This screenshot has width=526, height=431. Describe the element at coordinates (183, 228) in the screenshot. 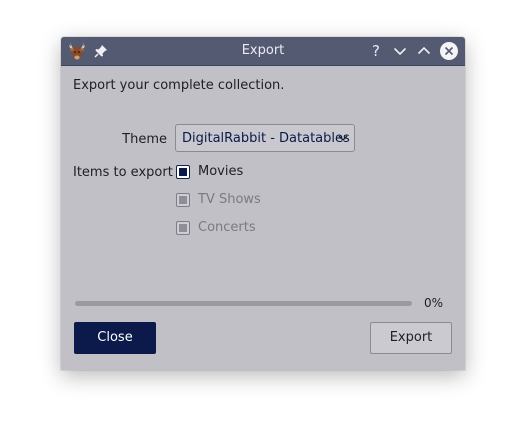

I see `concerts-checkbox` at that location.